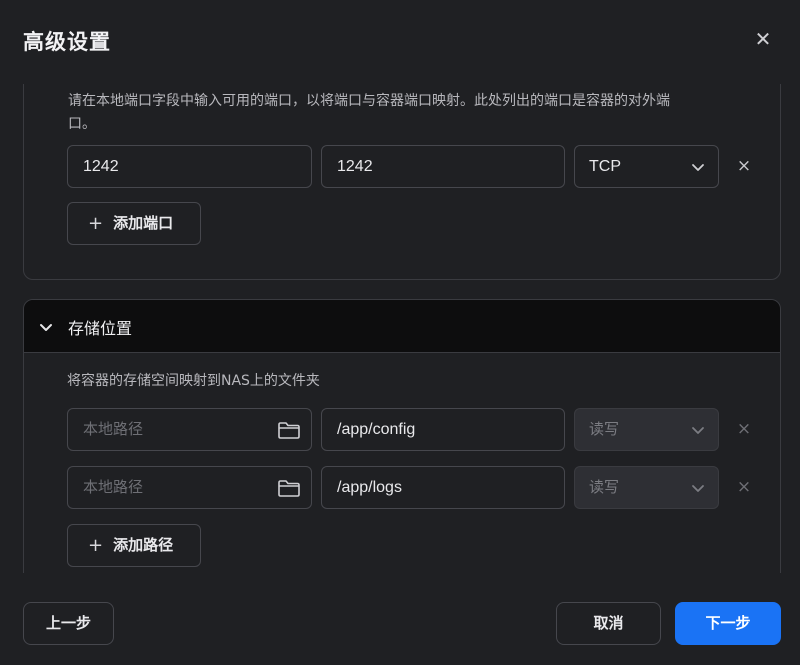 The width and height of the screenshot is (800, 665). Describe the element at coordinates (443, 487) in the screenshot. I see `container-path-input: /app/logs` at that location.